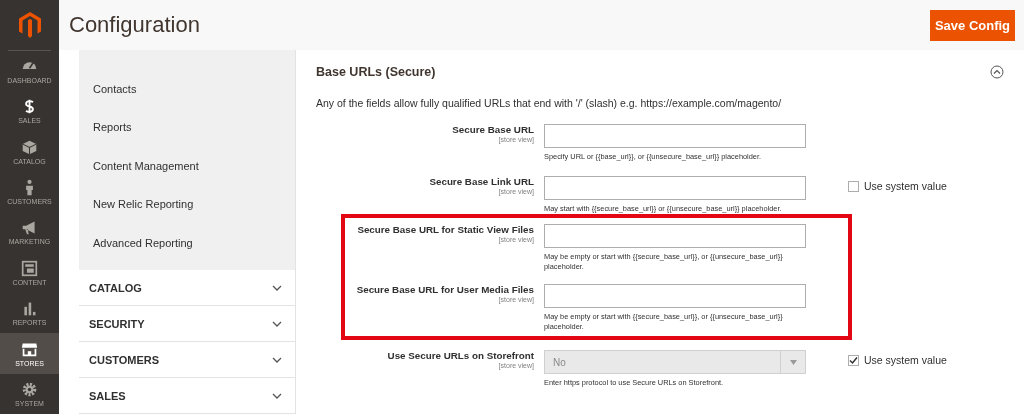  What do you see at coordinates (134, 25) in the screenshot?
I see `page-title: Configuration` at bounding box center [134, 25].